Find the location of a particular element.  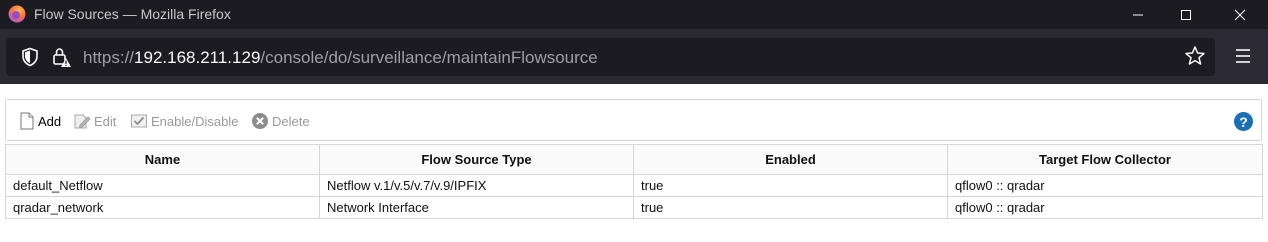

insecure-lock-icon is located at coordinates (61, 57).